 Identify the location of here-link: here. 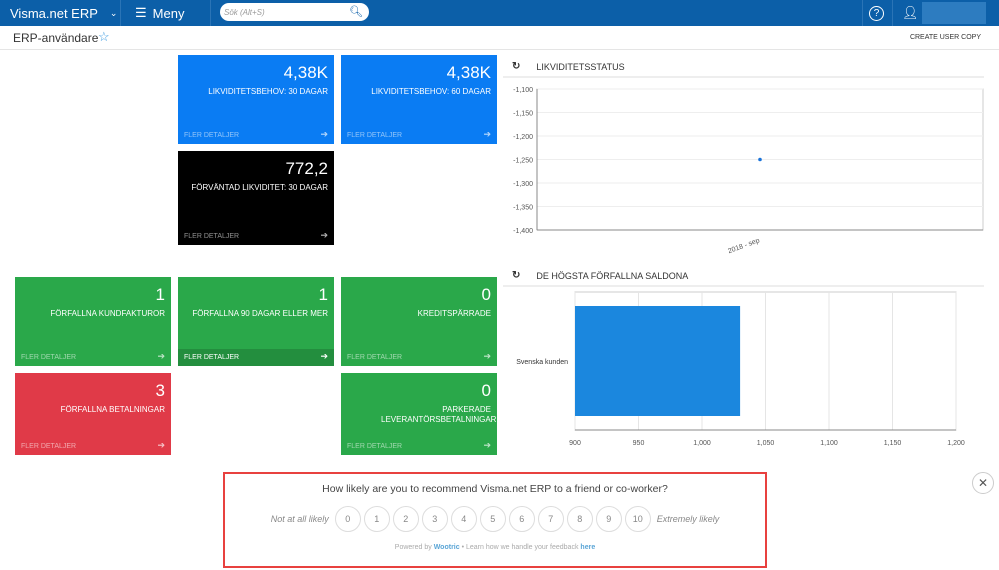
(587, 547).